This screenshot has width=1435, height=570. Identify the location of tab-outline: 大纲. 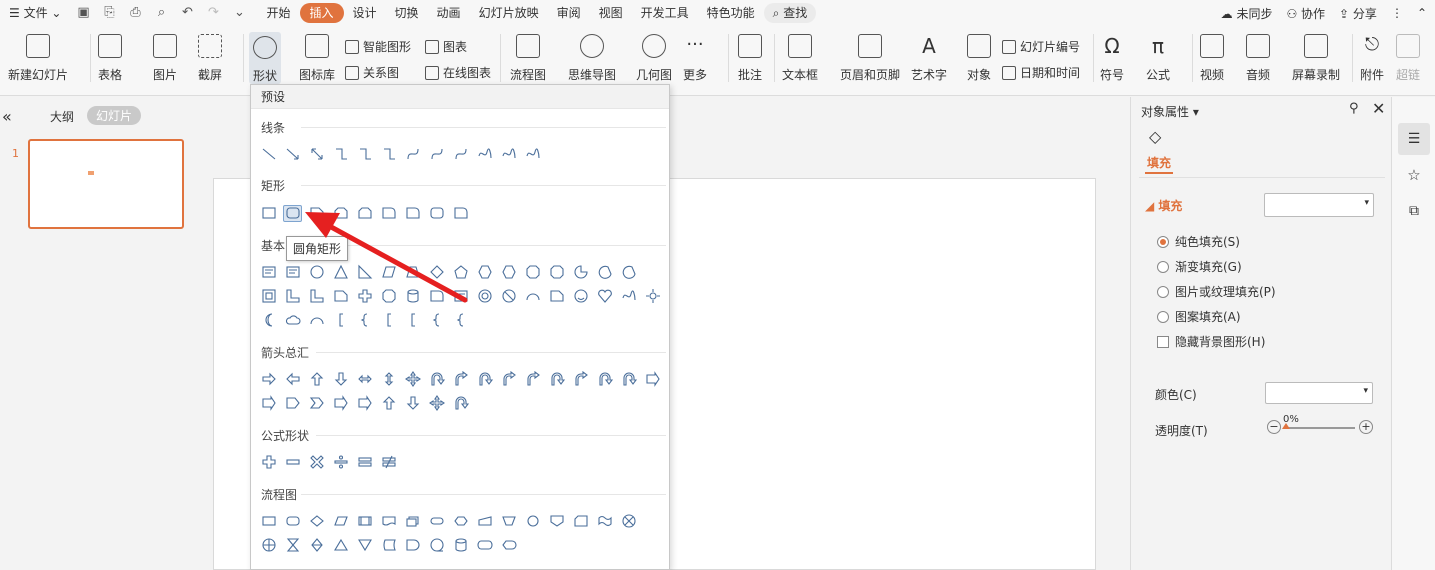
(62, 116).